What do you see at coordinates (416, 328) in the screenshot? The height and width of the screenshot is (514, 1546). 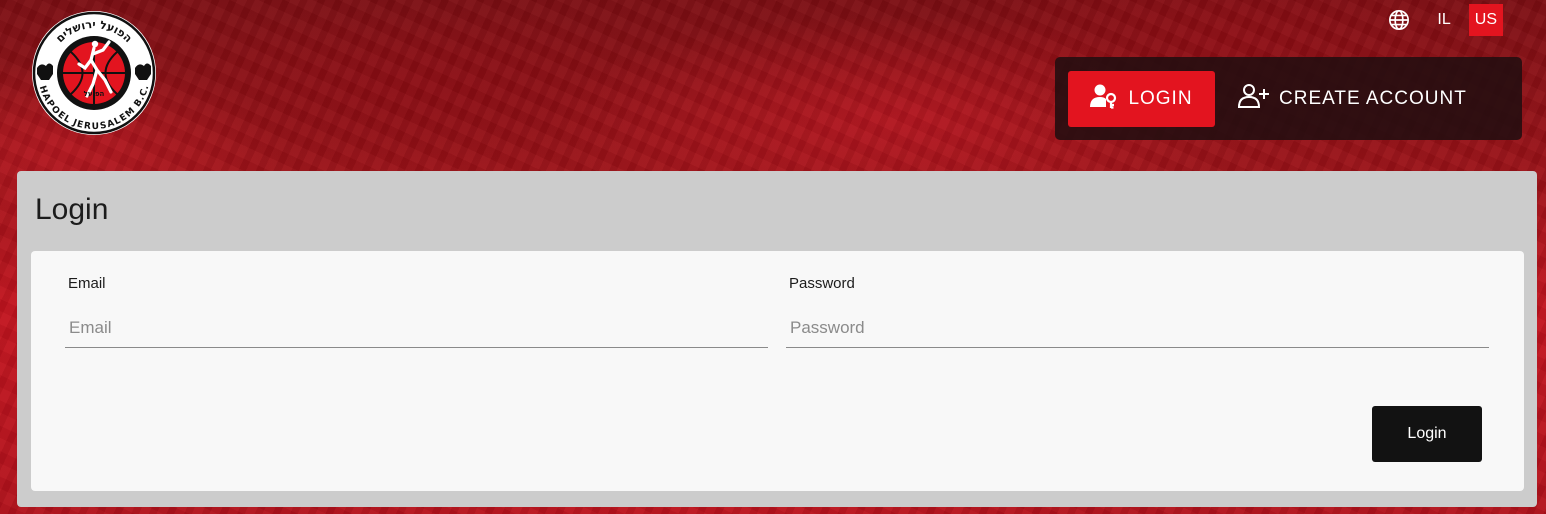 I see `email-field` at bounding box center [416, 328].